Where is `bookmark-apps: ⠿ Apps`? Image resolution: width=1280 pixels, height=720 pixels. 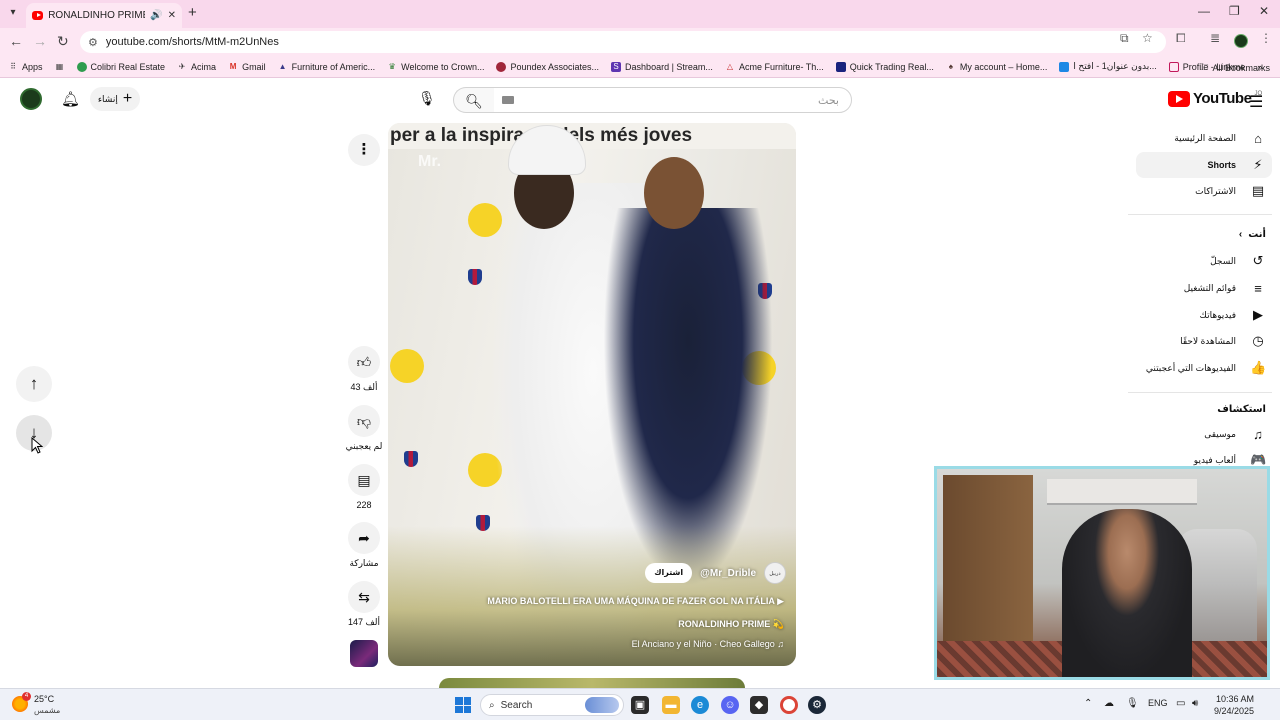
bookmark-apps: ⠿ Apps is located at coordinates (25, 67).